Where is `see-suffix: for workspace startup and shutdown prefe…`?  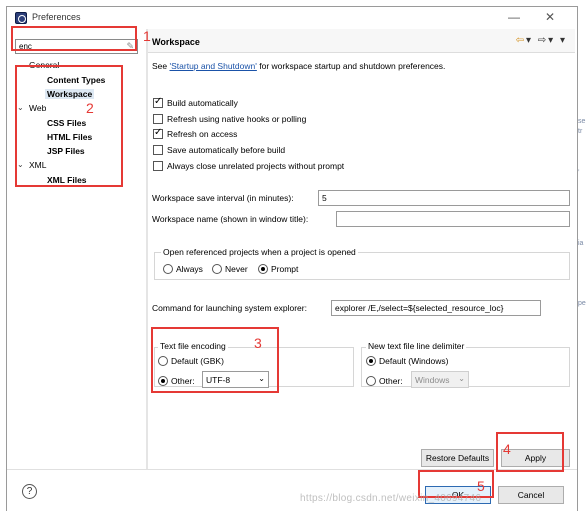 see-suffix: for workspace startup and shutdown prefe… is located at coordinates (351, 66).